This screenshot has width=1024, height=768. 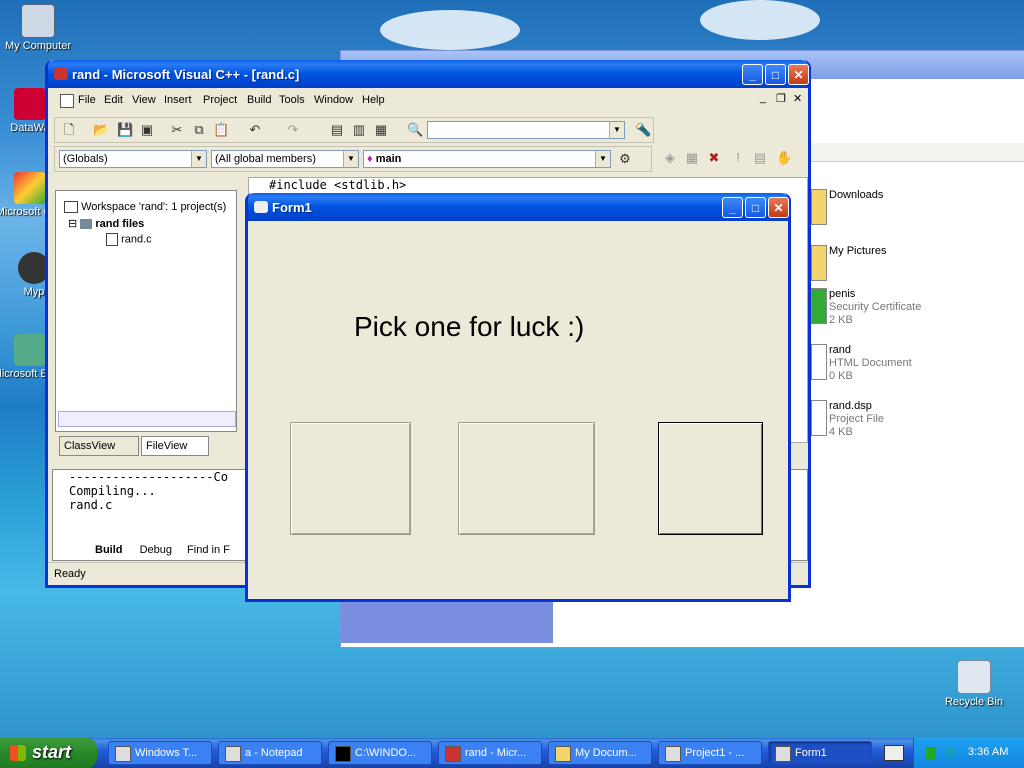 I want to click on wizard-action-icon: ⚙, so click(x=625, y=159).